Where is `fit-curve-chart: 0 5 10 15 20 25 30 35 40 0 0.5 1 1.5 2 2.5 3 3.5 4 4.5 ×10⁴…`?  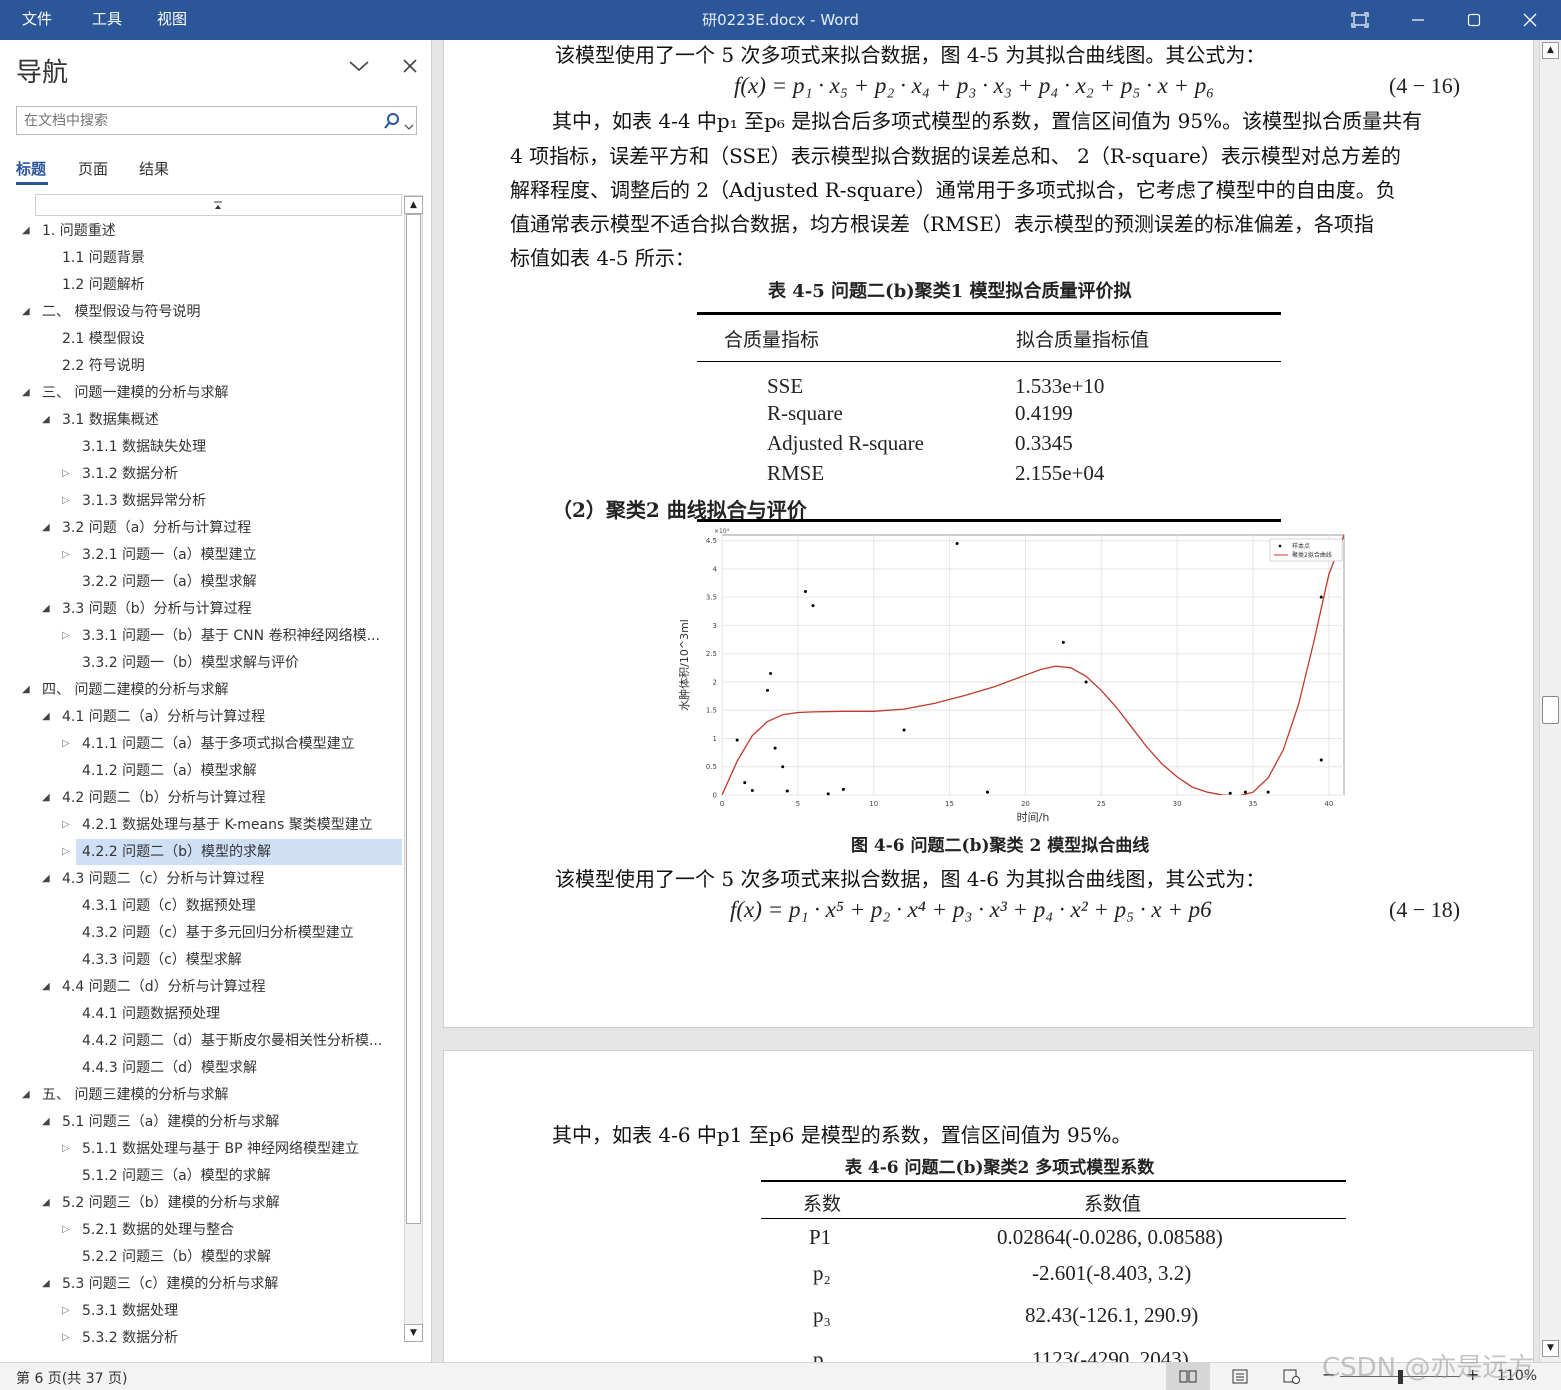
fit-curve-chart: 0 5 10 15 20 25 30 35 40 0 0.5 1 1.5 2 2.5 3 3.5 4 4.5 ×10⁴… is located at coordinates (1011, 675).